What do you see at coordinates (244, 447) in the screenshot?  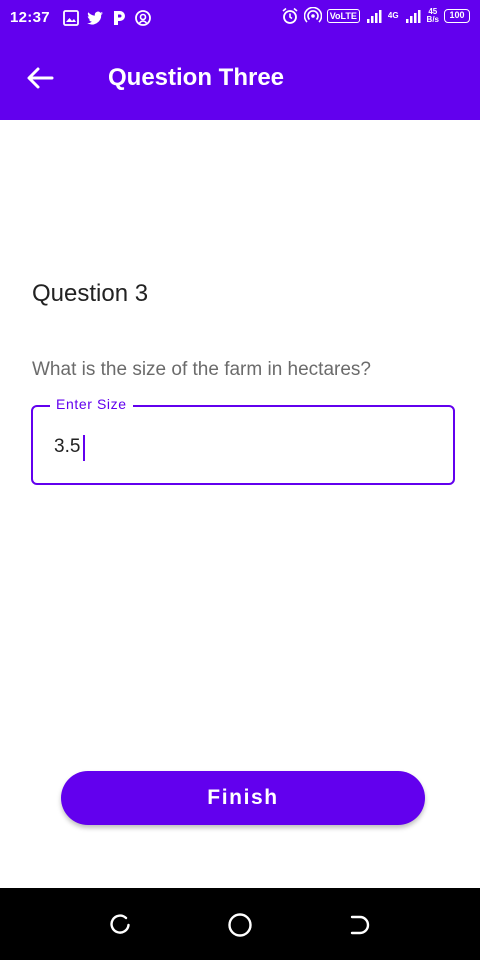 I see `size-input` at bounding box center [244, 447].